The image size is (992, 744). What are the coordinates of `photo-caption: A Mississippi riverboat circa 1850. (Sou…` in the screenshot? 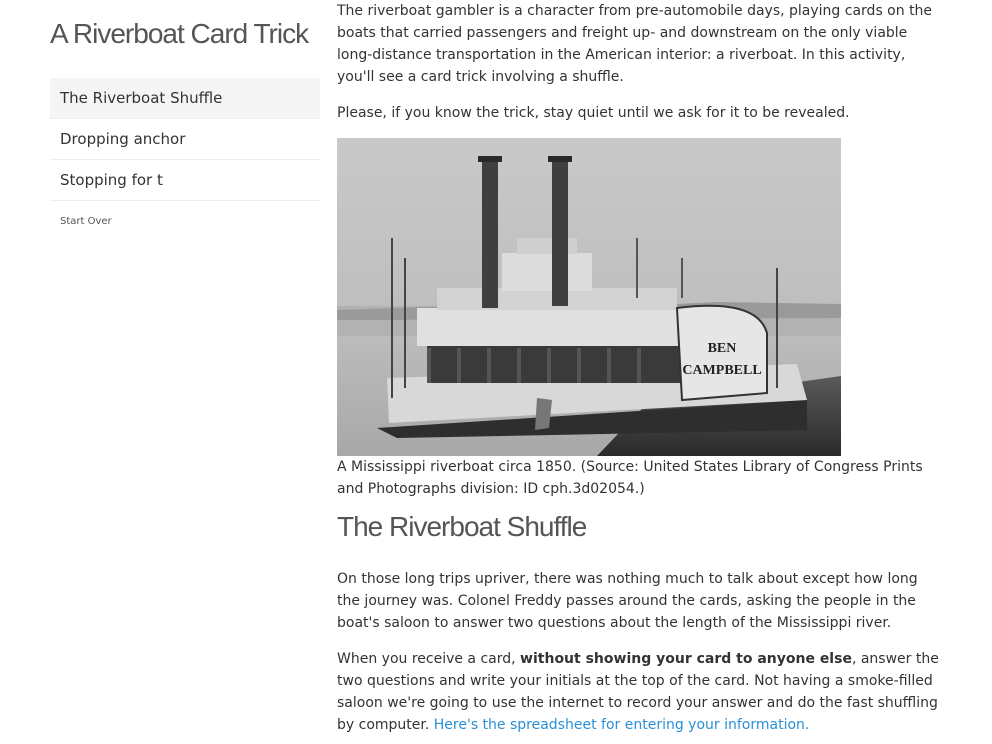 It's located at (630, 478).